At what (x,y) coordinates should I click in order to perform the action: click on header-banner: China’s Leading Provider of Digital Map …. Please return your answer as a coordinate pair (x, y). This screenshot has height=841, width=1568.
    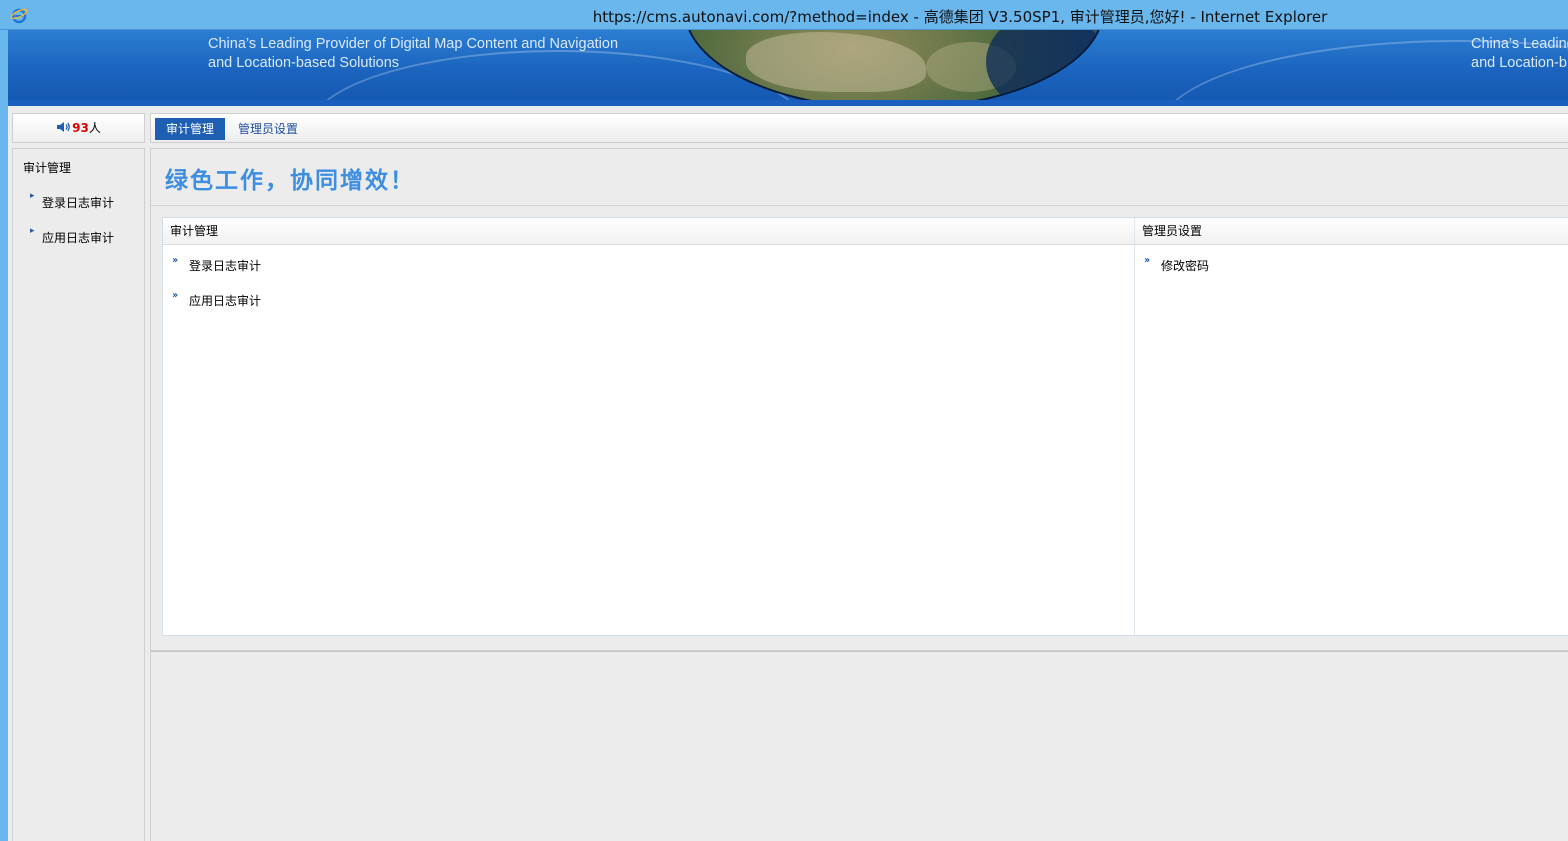
    Looking at the image, I should click on (788, 68).